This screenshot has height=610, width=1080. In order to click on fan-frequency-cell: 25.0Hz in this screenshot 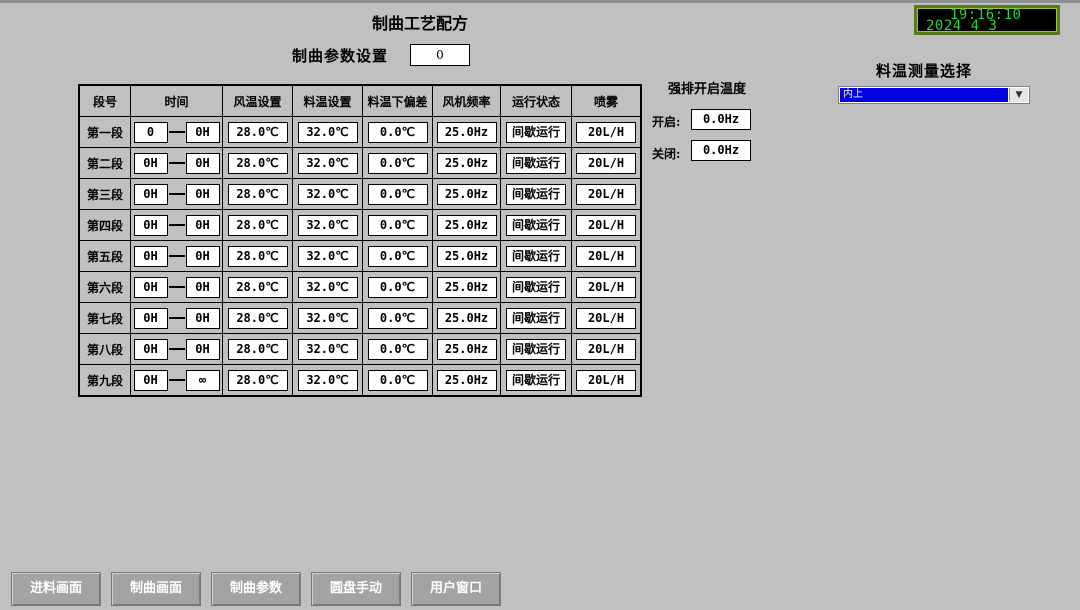, I will do `click(466, 380)`.